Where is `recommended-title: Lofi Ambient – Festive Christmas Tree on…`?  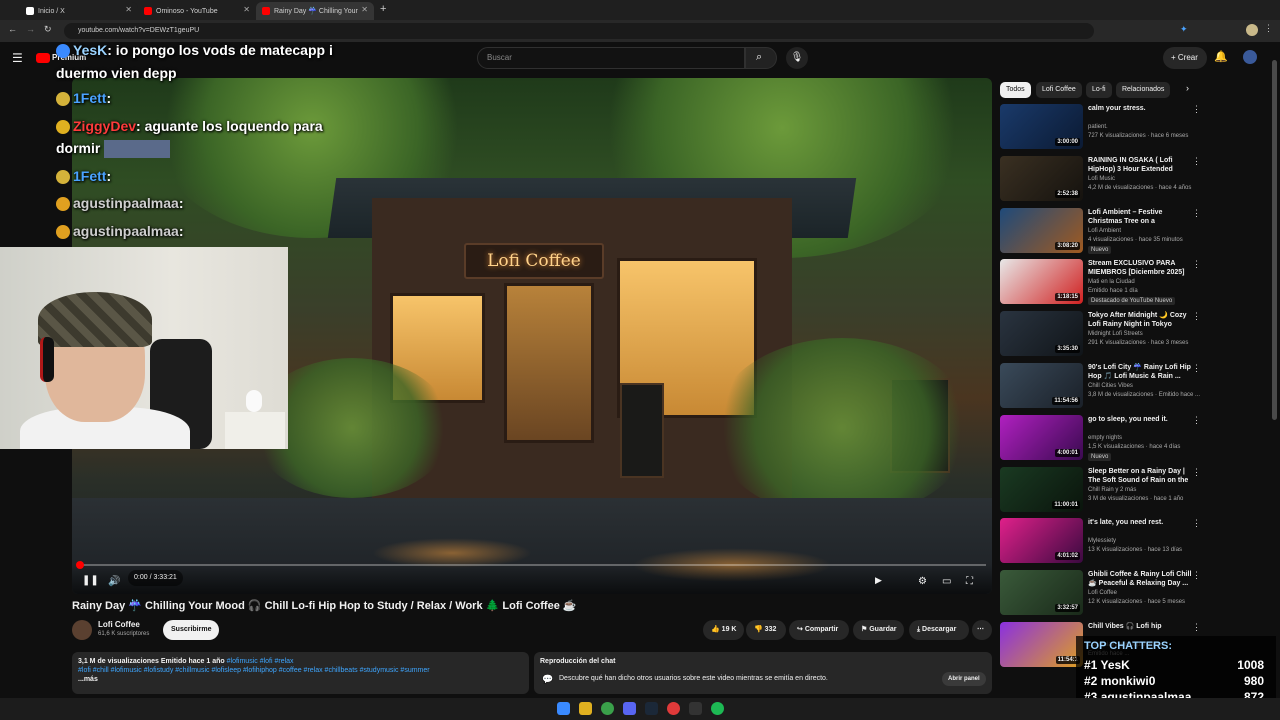 recommended-title: Lofi Ambient – Festive Christmas Tree on… is located at coordinates (1140, 217).